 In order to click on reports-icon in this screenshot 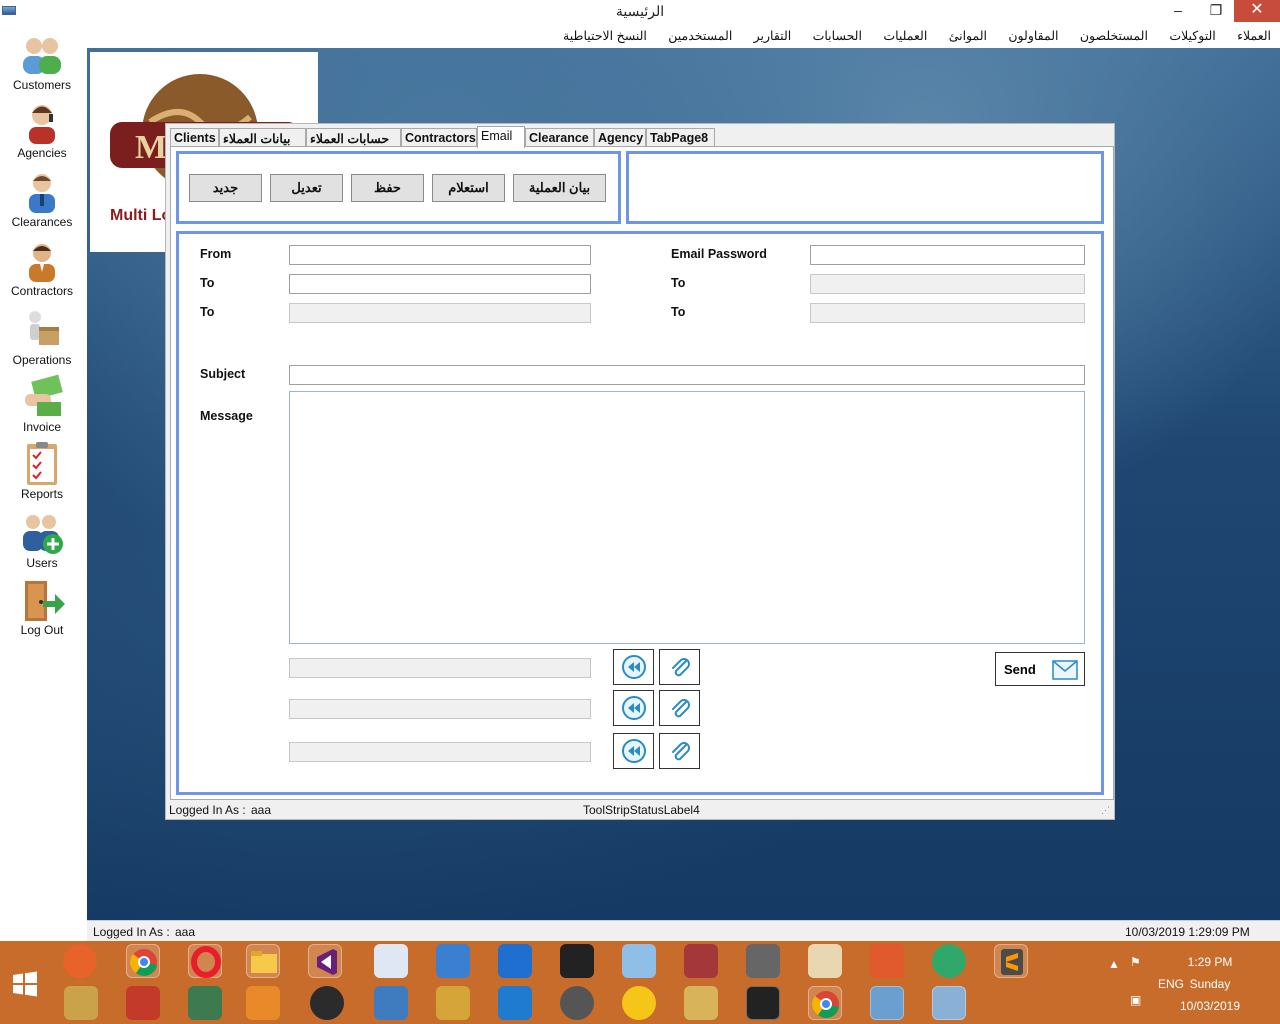, I will do `click(42, 463)`.